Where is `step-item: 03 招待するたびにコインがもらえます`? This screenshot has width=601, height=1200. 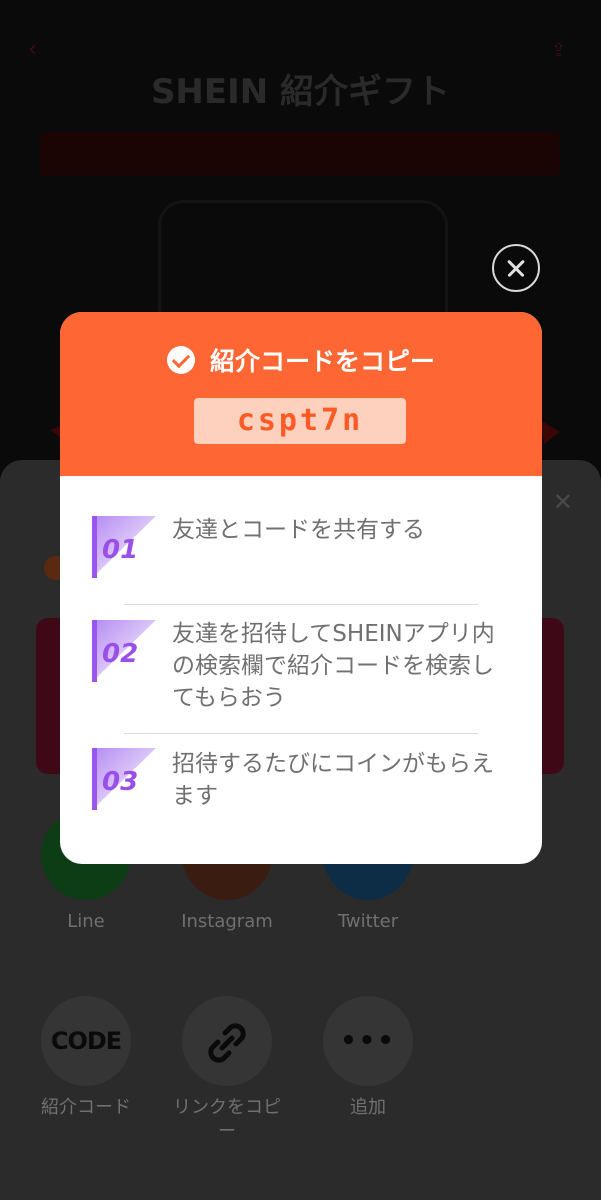 step-item: 03 招待するたびにコインがもらえます is located at coordinates (302, 780).